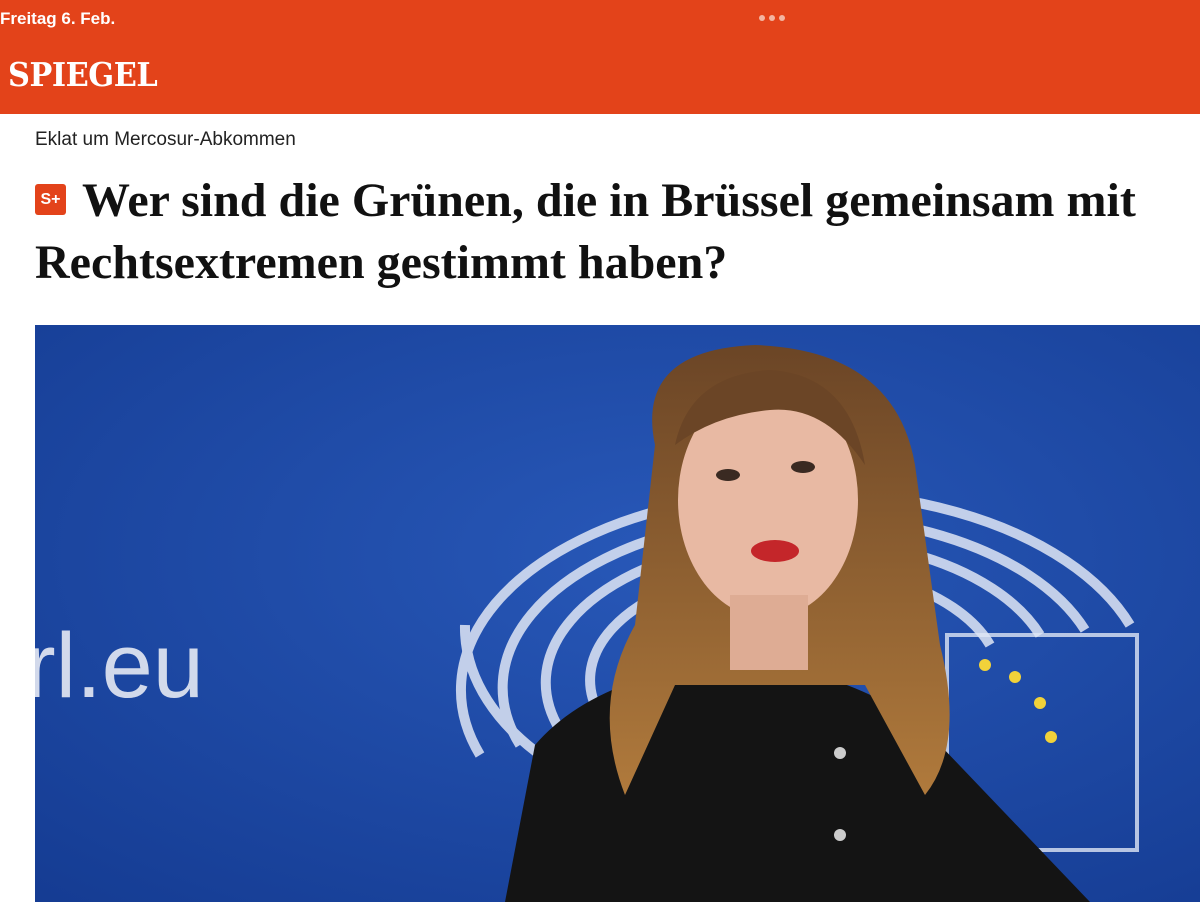 This screenshot has height=902, width=1200. Describe the element at coordinates (165, 139) in the screenshot. I see `article-kicker: Eklat um Mercosur-Abkommen` at that location.